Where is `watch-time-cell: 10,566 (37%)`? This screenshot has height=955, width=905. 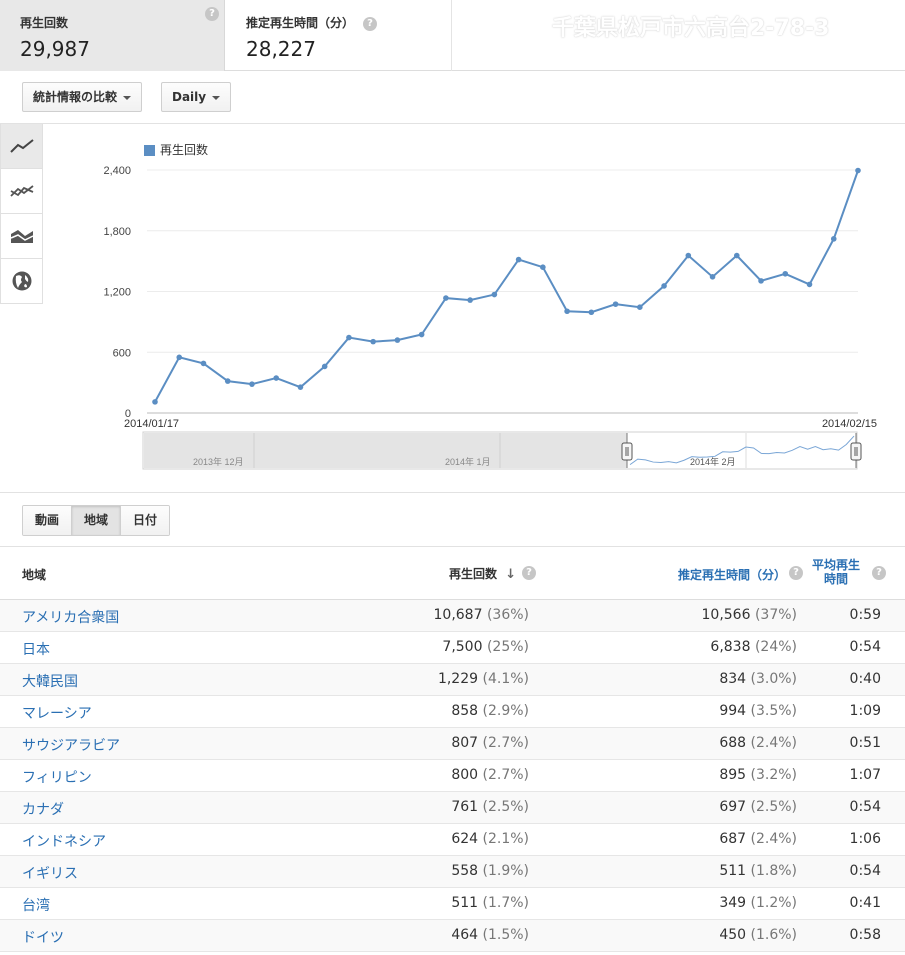
watch-time-cell: 10,566 (37%) is located at coordinates (750, 615).